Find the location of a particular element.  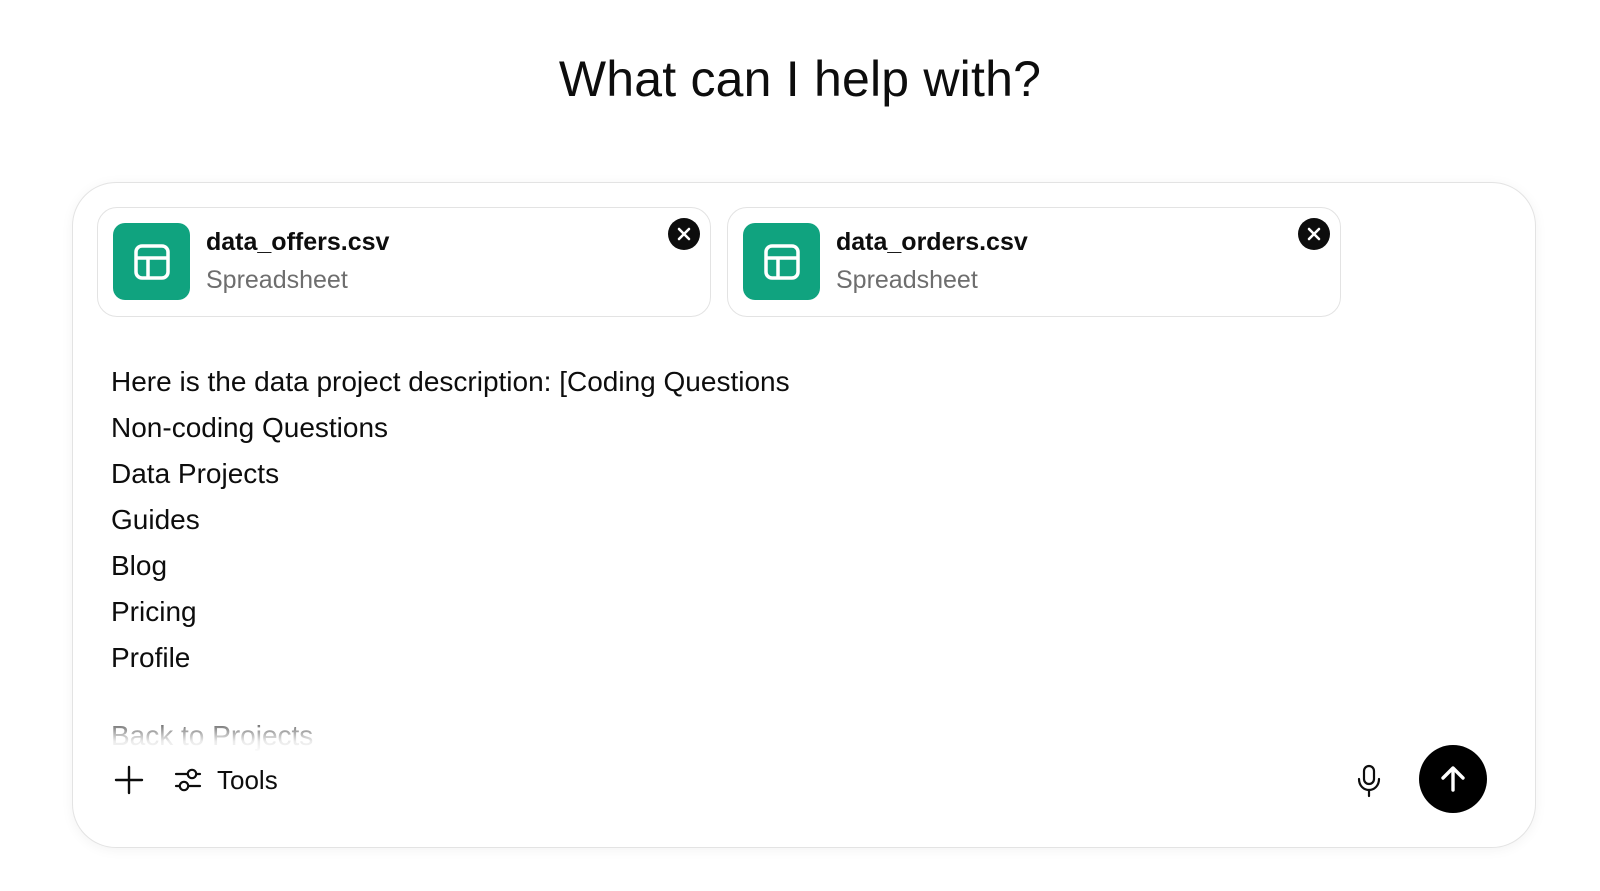

message-line: Profile is located at coordinates (151, 657).